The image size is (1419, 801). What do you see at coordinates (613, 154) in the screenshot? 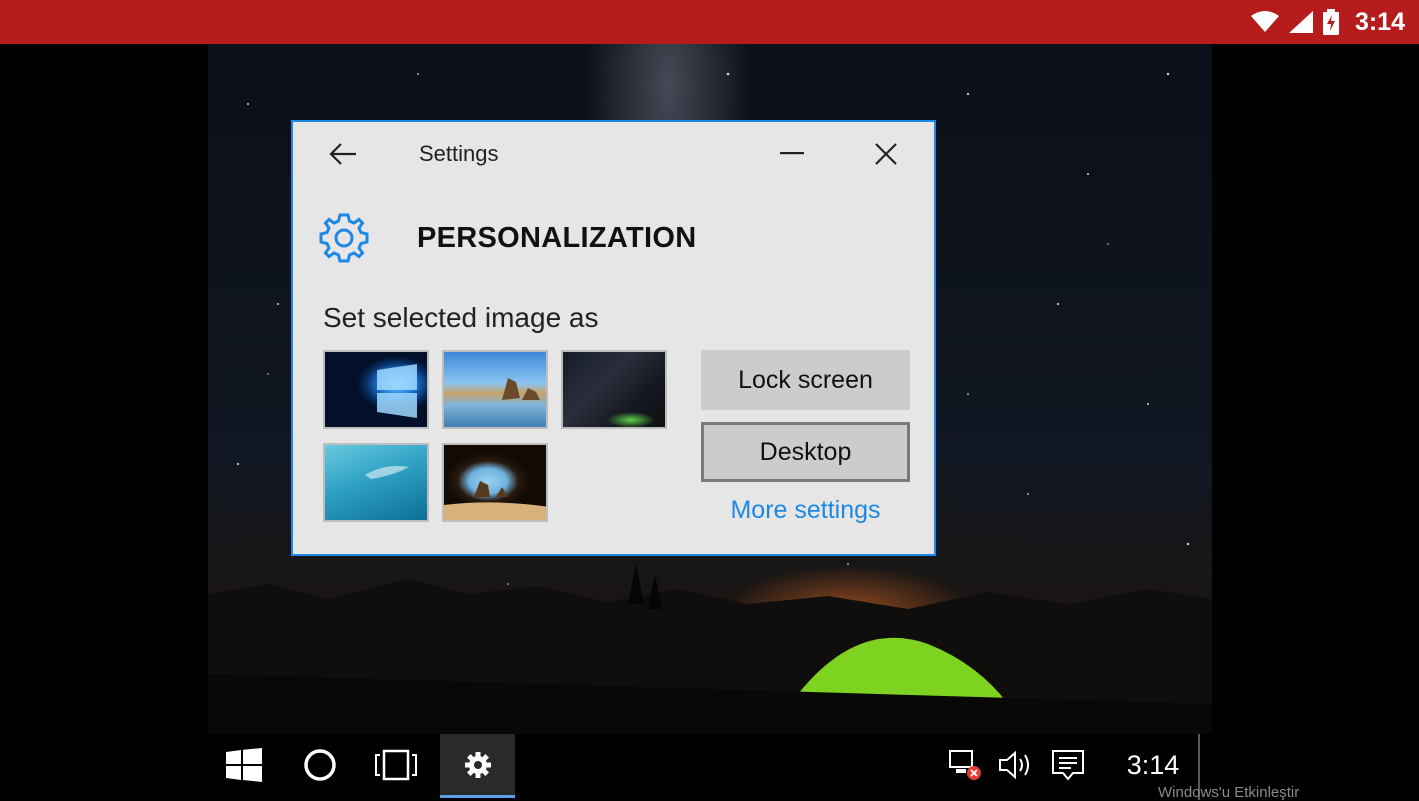
I see `title-bar: Settings` at bounding box center [613, 154].